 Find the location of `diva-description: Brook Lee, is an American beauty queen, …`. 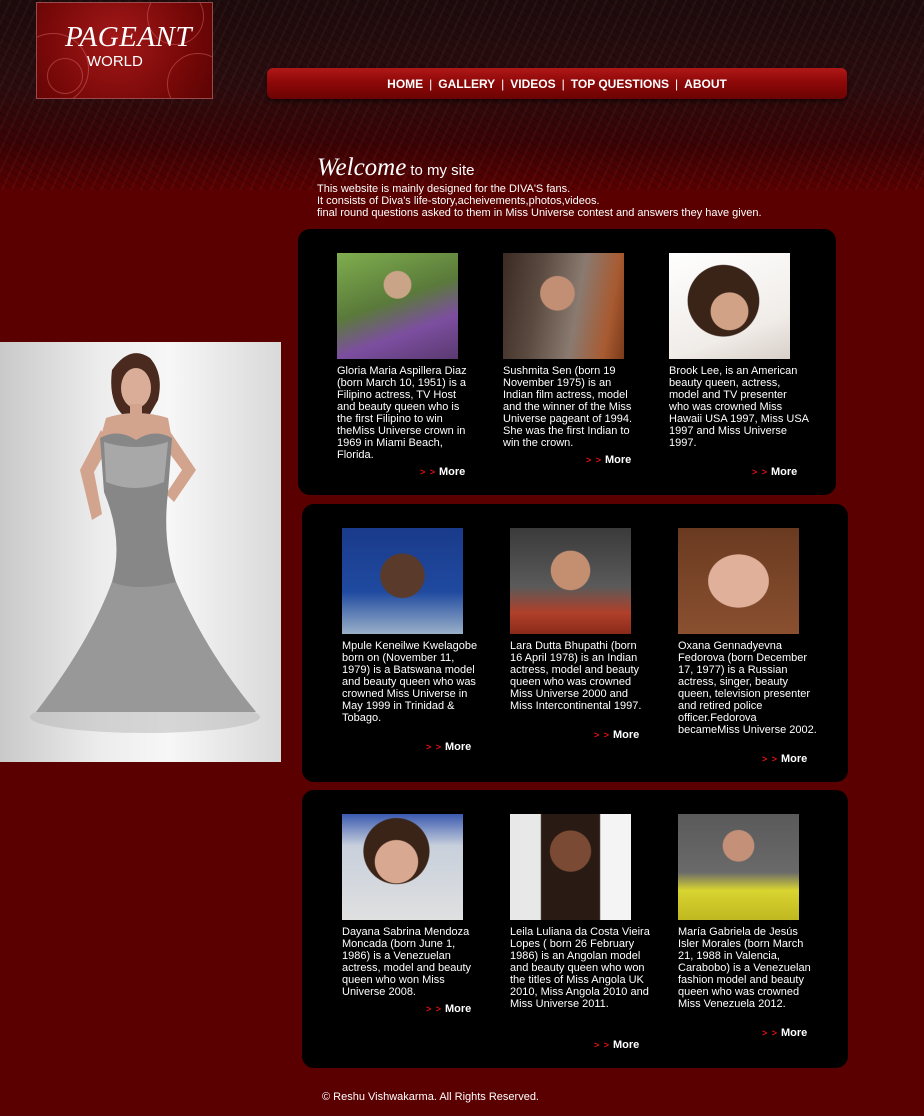

diva-description: Brook Lee, is an American beauty queen, … is located at coordinates (739, 407).